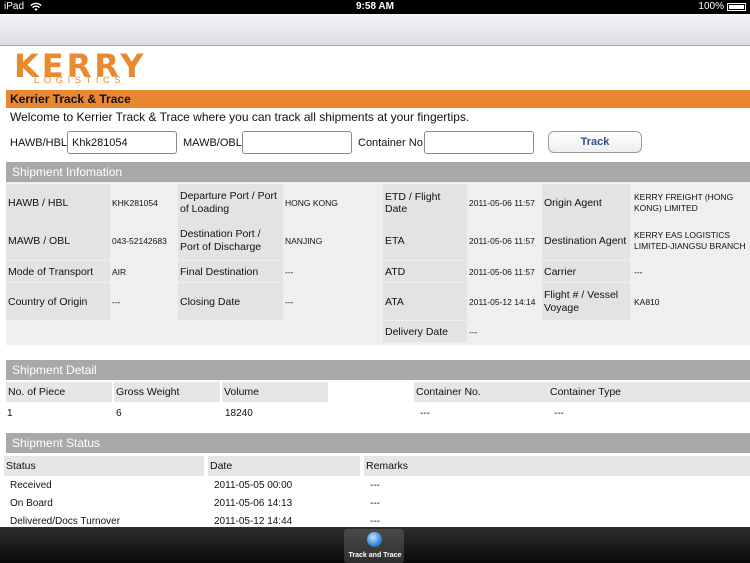 The image size is (750, 563). I want to click on hawb-info-value: KHK281054, so click(135, 203).